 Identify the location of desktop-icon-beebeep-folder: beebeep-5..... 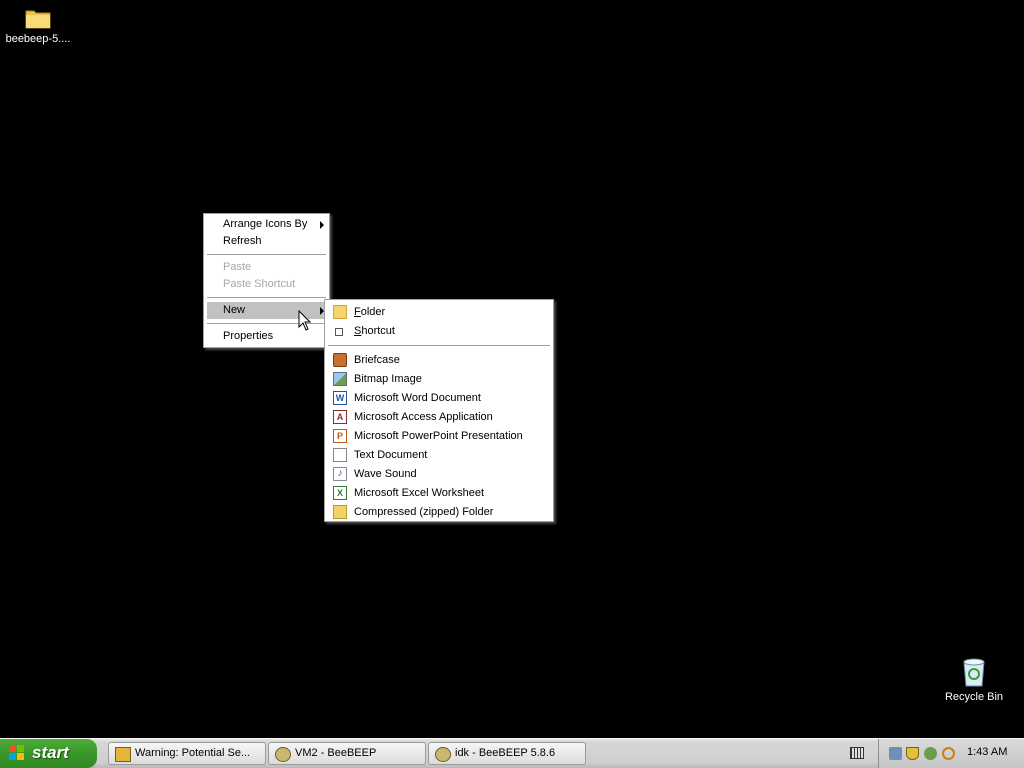
(38, 24).